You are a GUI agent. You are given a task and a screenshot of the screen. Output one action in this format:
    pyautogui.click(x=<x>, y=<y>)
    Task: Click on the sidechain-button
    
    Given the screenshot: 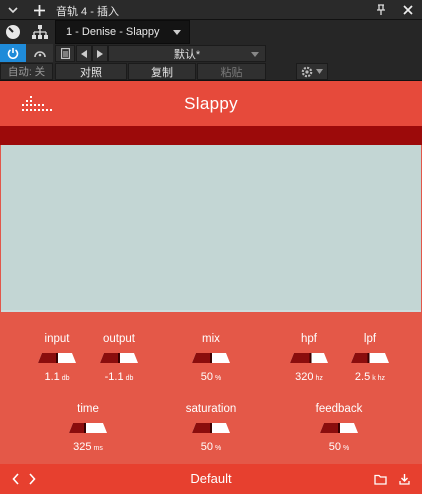 What is the action you would take?
    pyautogui.click(x=39, y=53)
    